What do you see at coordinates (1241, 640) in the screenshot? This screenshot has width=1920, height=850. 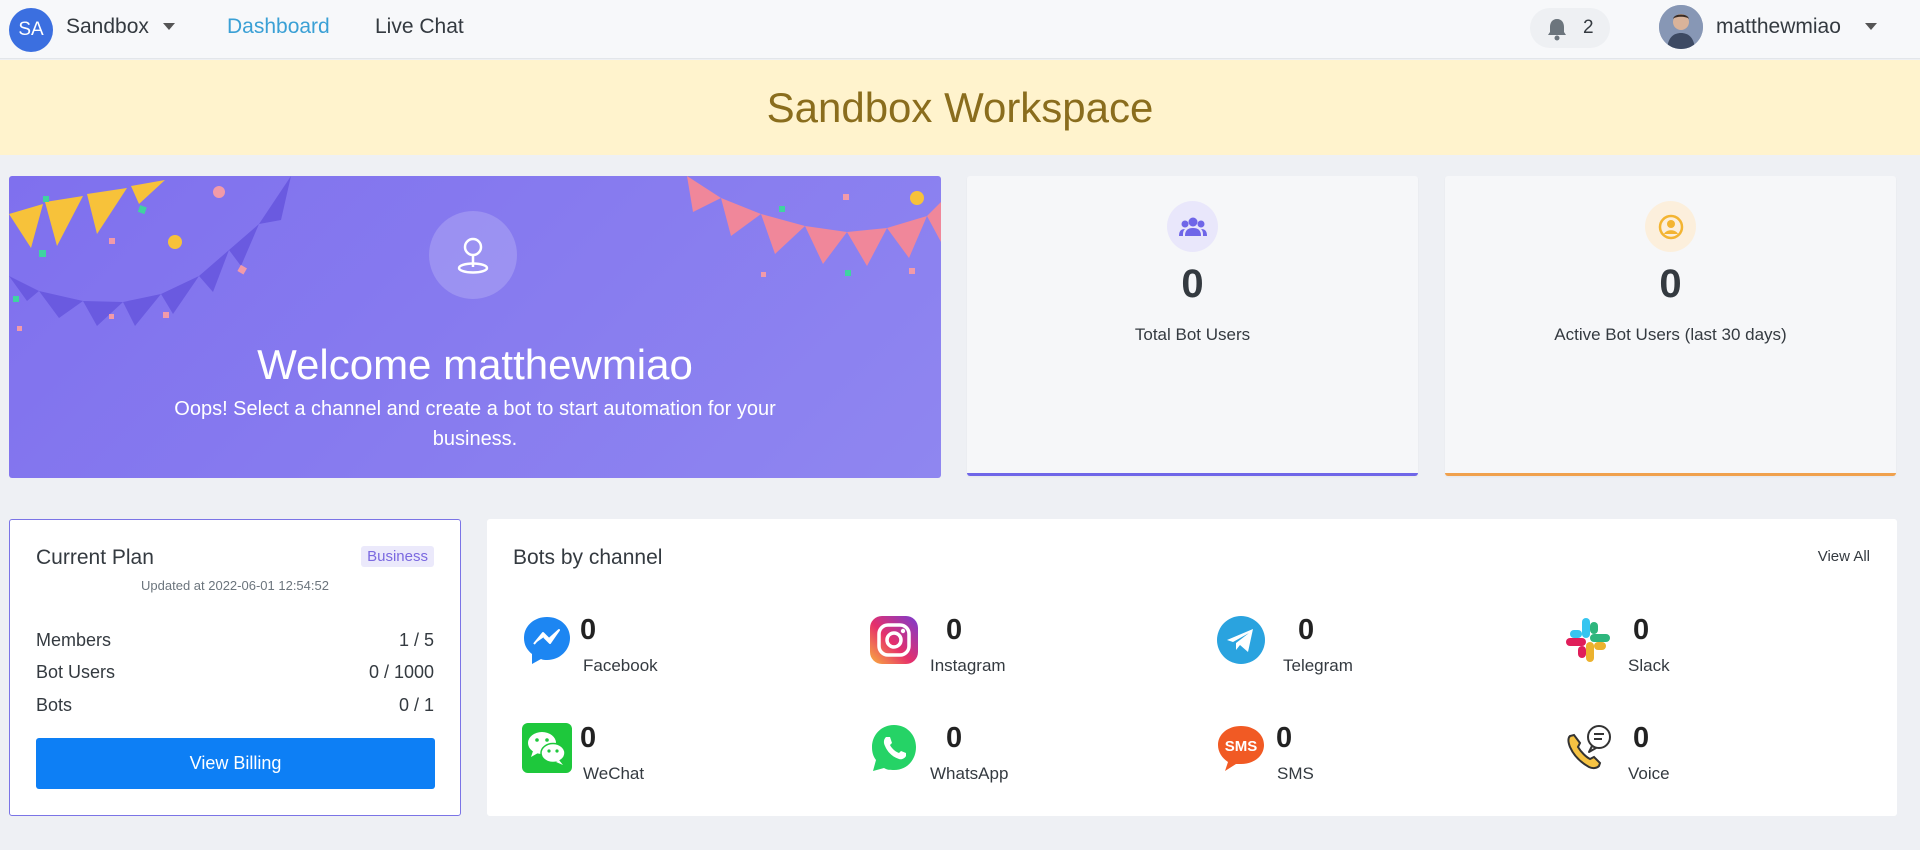 I see `telegram-icon` at bounding box center [1241, 640].